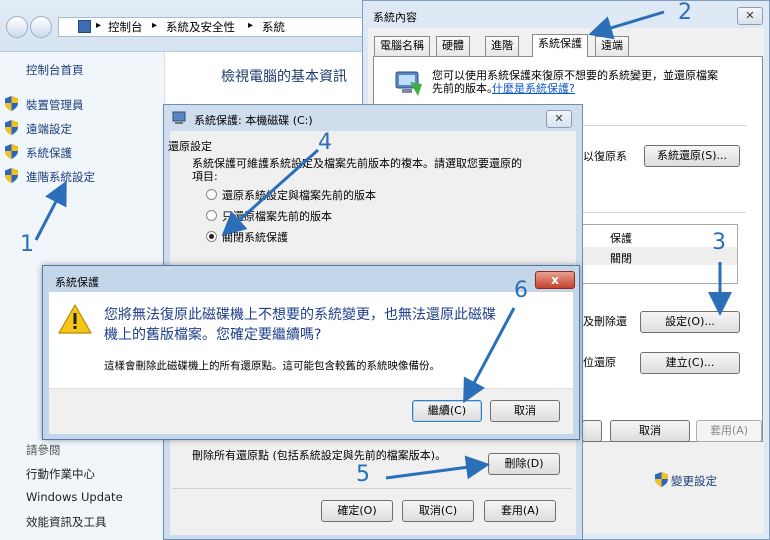  What do you see at coordinates (685, 12) in the screenshot?
I see `annotation-2: 2` at bounding box center [685, 12].